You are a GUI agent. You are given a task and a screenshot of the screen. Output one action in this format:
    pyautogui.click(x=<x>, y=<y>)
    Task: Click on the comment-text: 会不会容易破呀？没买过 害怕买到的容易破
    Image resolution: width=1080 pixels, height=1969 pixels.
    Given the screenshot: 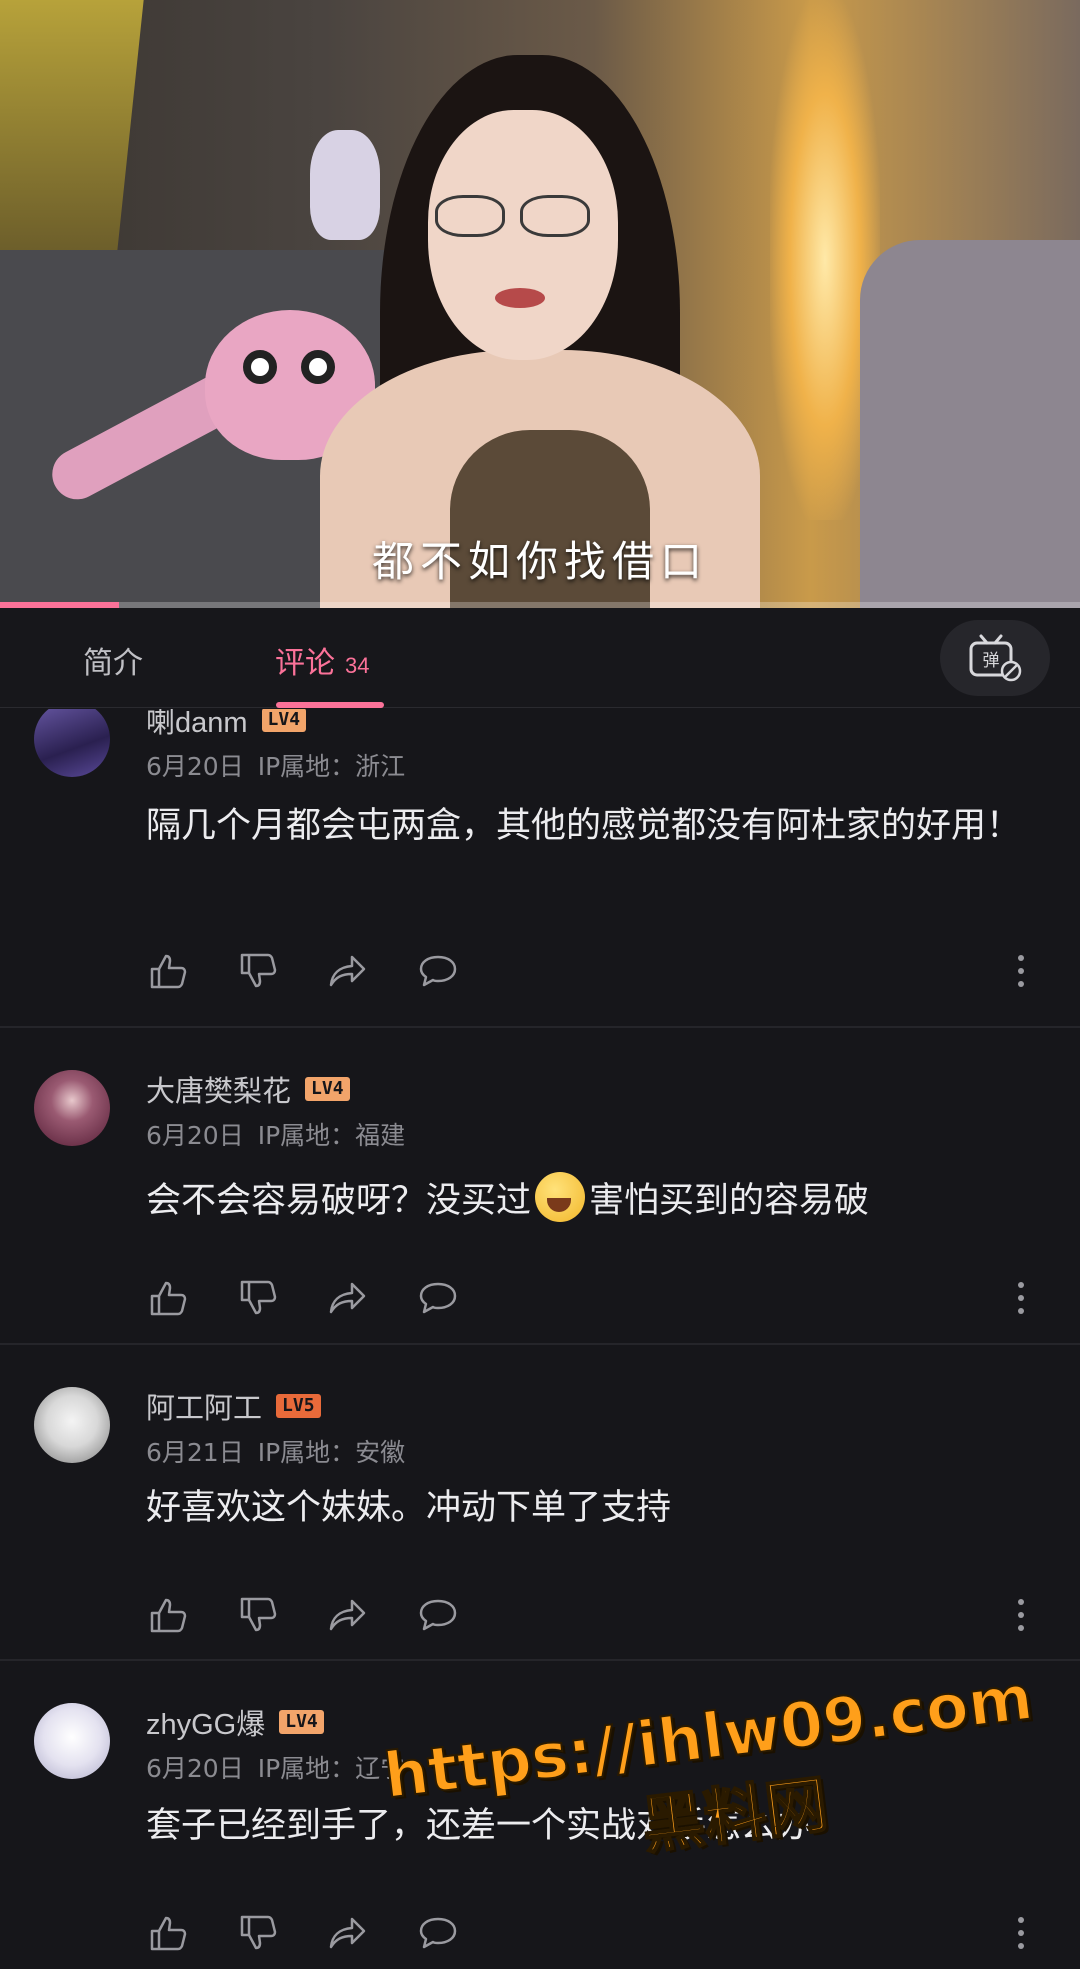 What is the action you would take?
    pyautogui.click(x=596, y=1201)
    